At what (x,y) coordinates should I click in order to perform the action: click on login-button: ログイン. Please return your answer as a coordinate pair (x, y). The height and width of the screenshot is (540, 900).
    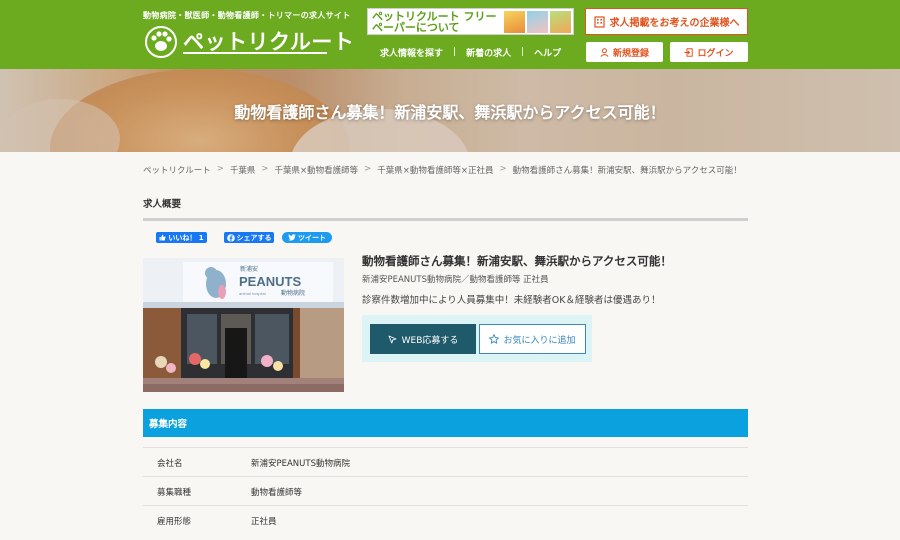
    Looking at the image, I should click on (709, 52).